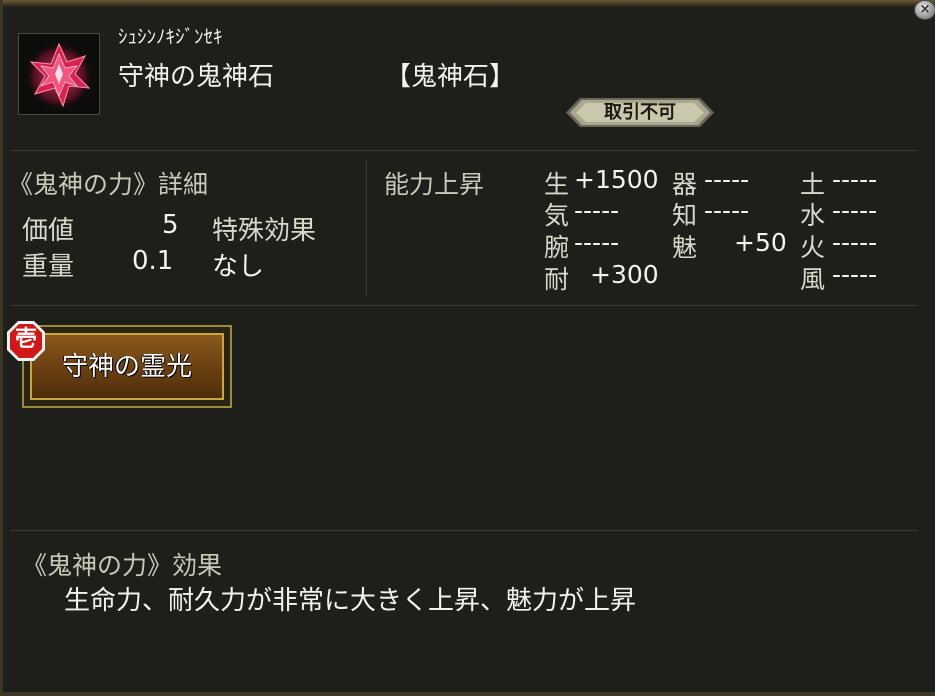 The width and height of the screenshot is (935, 696). I want to click on skill-label: 守神の霊光, so click(126, 367).